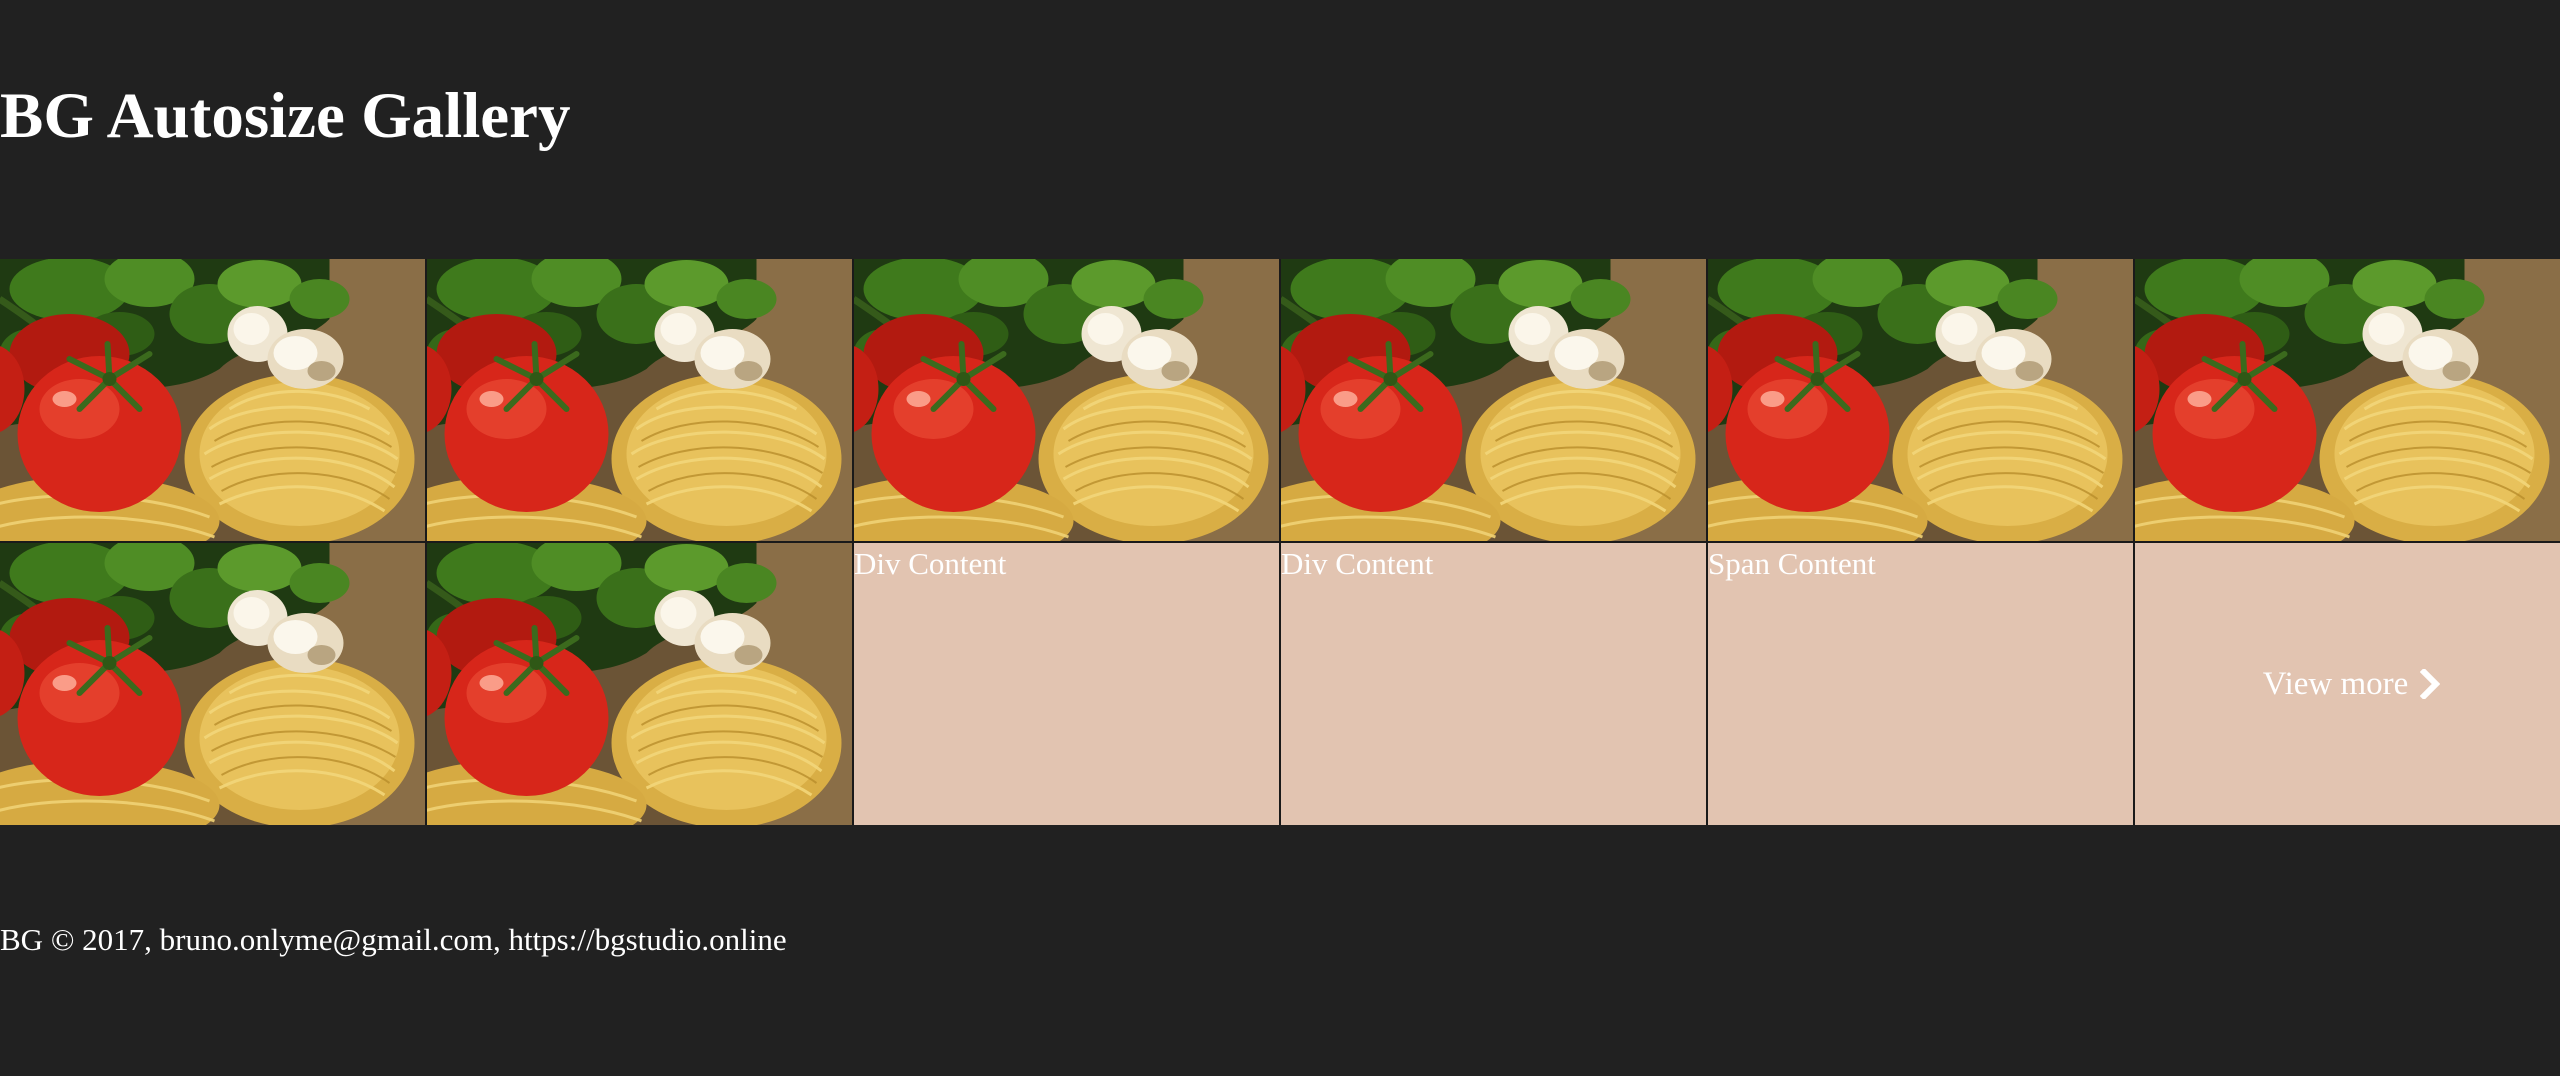 This screenshot has height=1076, width=2560. Describe the element at coordinates (2430, 684) in the screenshot. I see `chevron-right-icon` at that location.